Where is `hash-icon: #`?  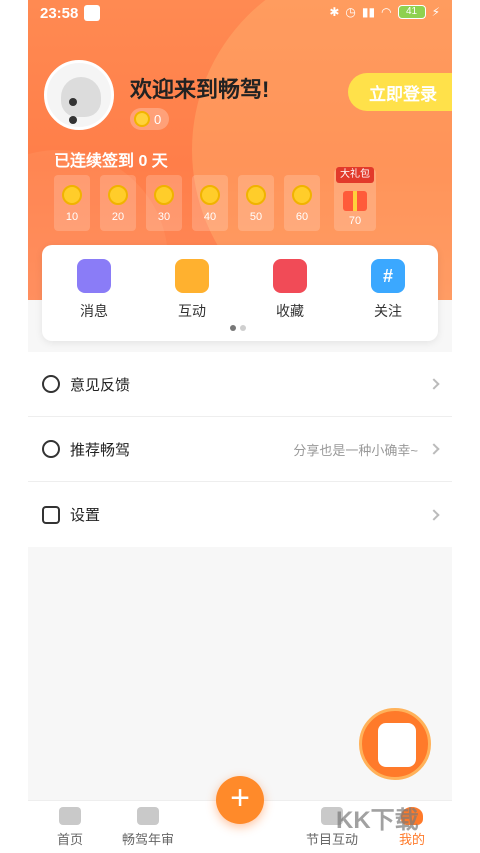
hash-icon: # is located at coordinates (388, 276).